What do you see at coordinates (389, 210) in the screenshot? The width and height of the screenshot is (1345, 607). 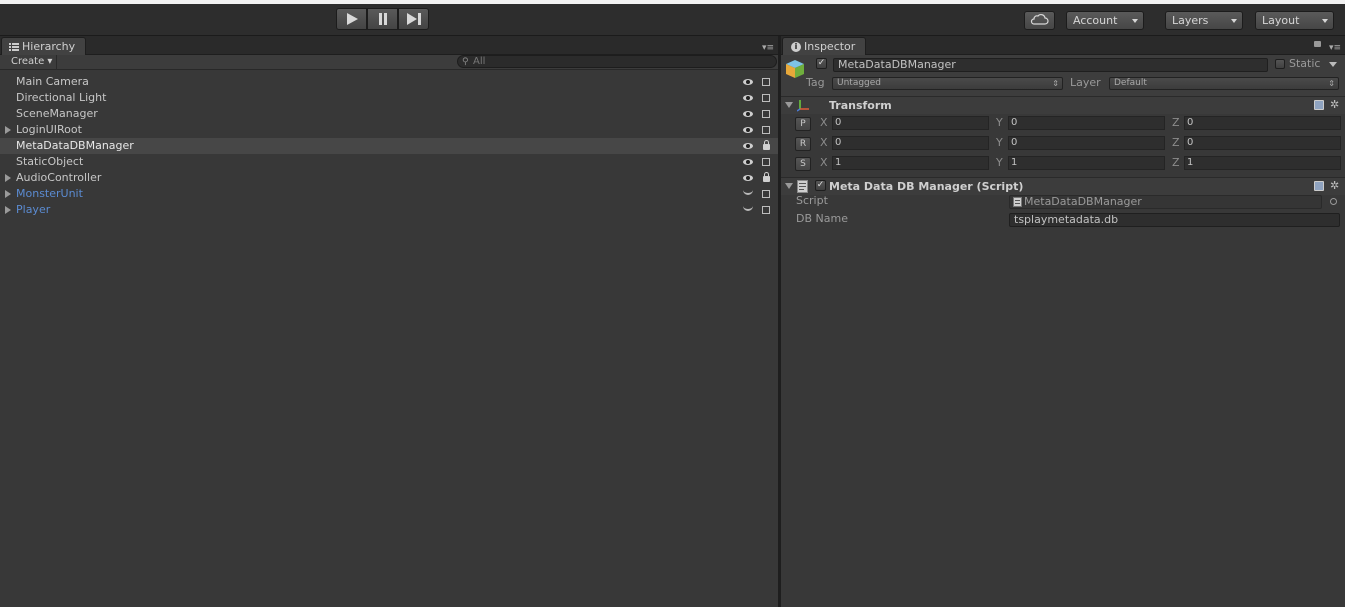 I see `hierarchy-item: Player` at bounding box center [389, 210].